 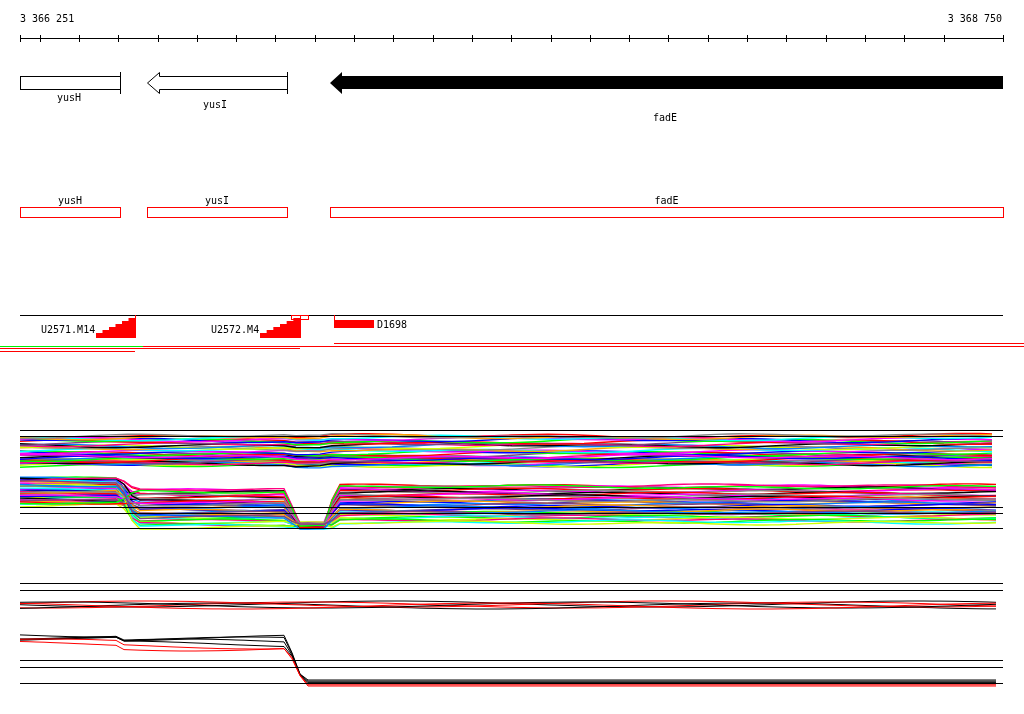 What do you see at coordinates (235, 329) in the screenshot?
I see `probe-label: U2572.M4` at bounding box center [235, 329].